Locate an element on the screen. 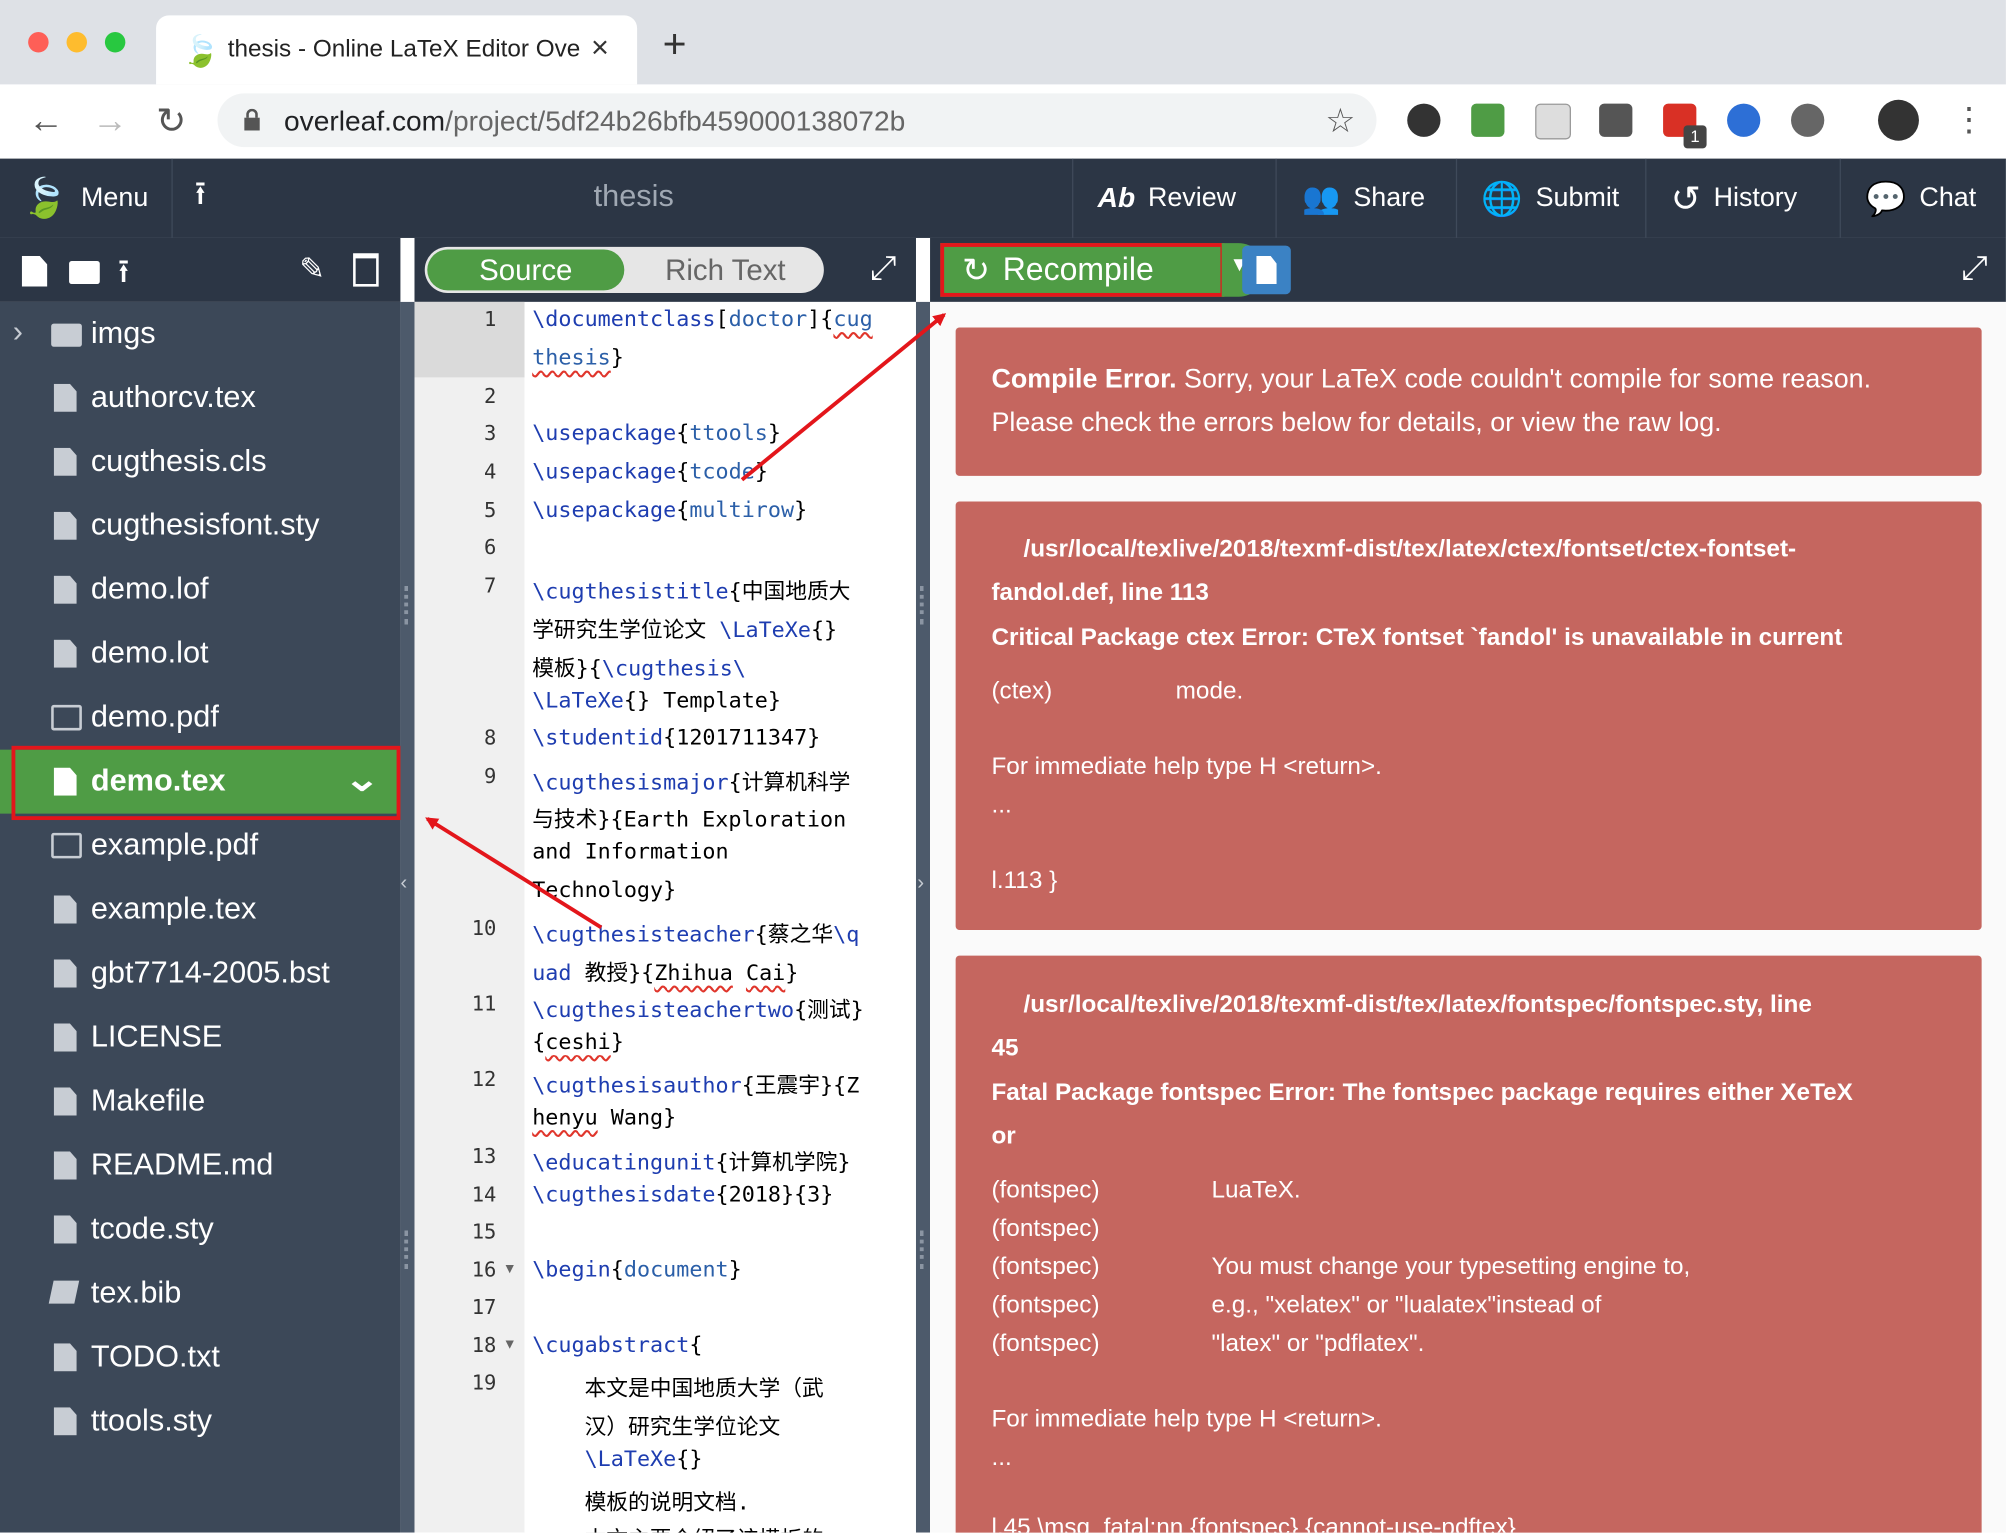 The height and width of the screenshot is (1533, 2006). arrow-to-recompile is located at coordinates (843, 397).